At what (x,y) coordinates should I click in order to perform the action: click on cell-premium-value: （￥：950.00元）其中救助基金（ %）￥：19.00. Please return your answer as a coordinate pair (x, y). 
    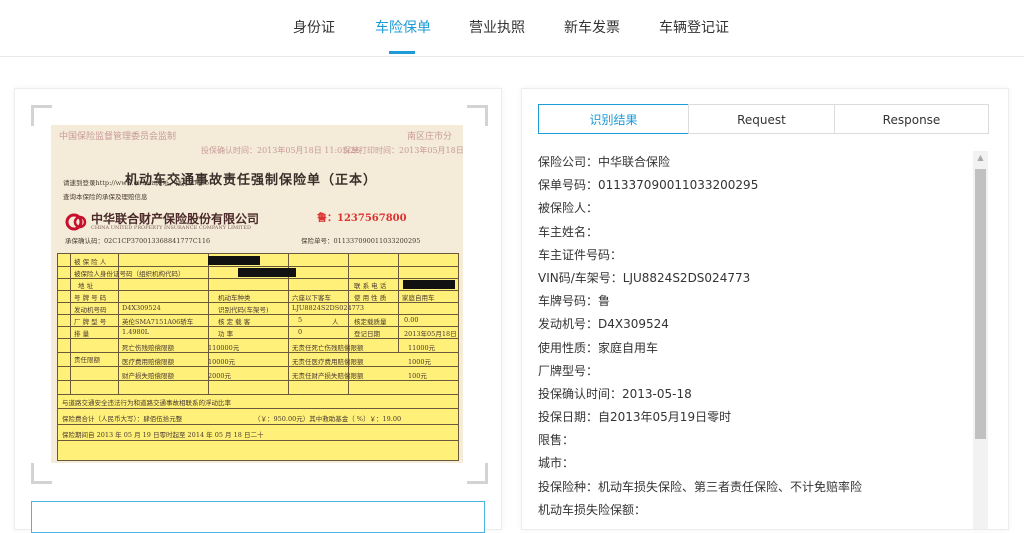
    Looking at the image, I should click on (328, 419).